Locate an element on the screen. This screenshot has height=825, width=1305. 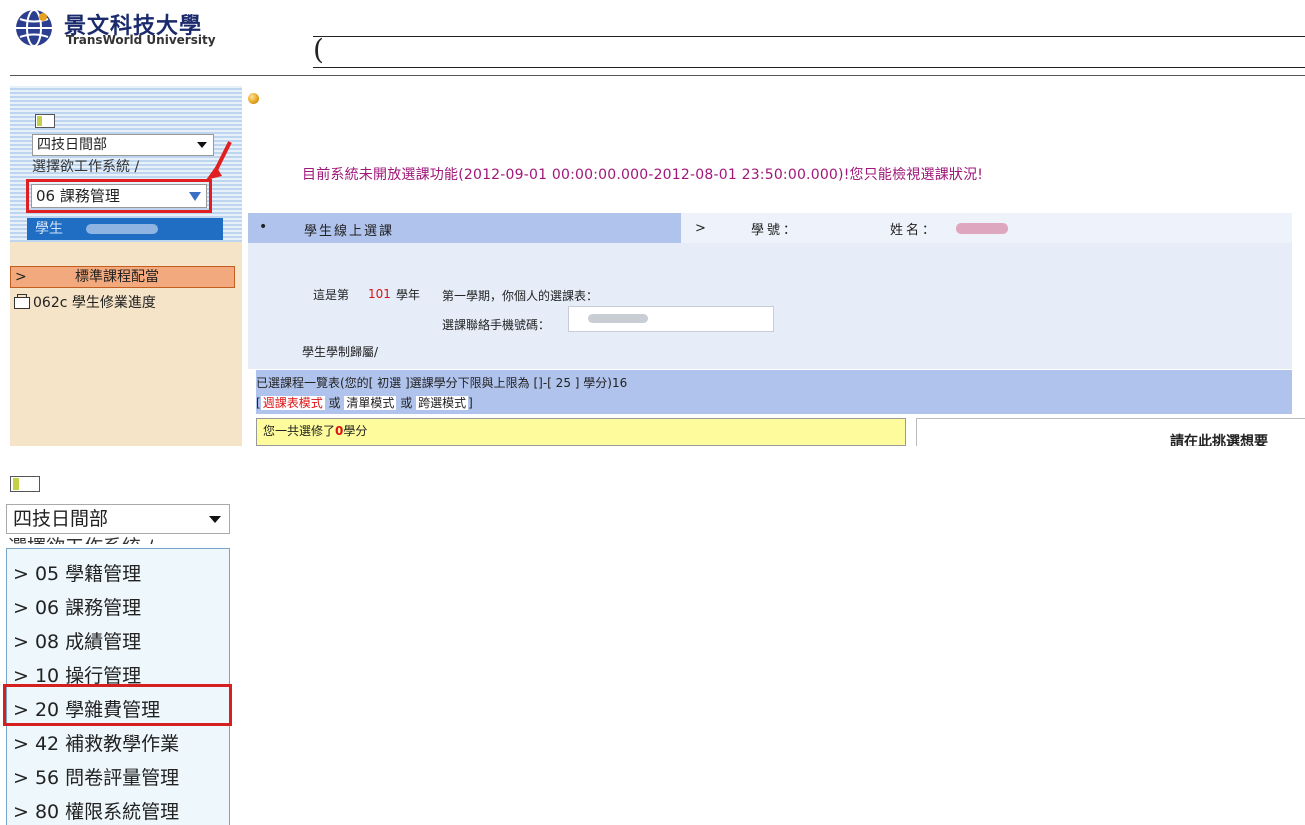
orange-bullet-icon is located at coordinates (253, 98).